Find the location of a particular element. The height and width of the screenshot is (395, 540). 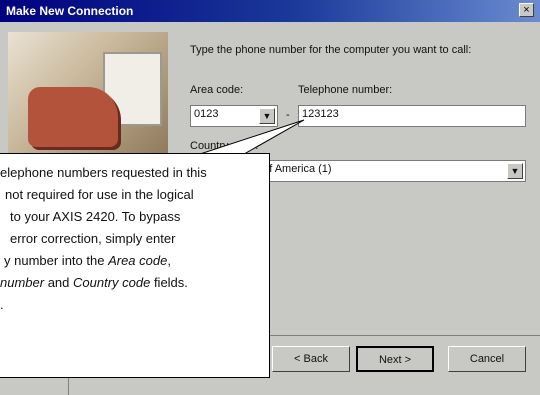

next-button: Next > is located at coordinates (395, 359).